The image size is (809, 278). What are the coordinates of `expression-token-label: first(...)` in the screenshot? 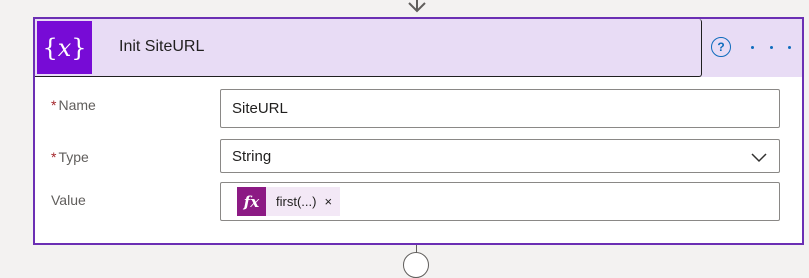 It's located at (296, 201).